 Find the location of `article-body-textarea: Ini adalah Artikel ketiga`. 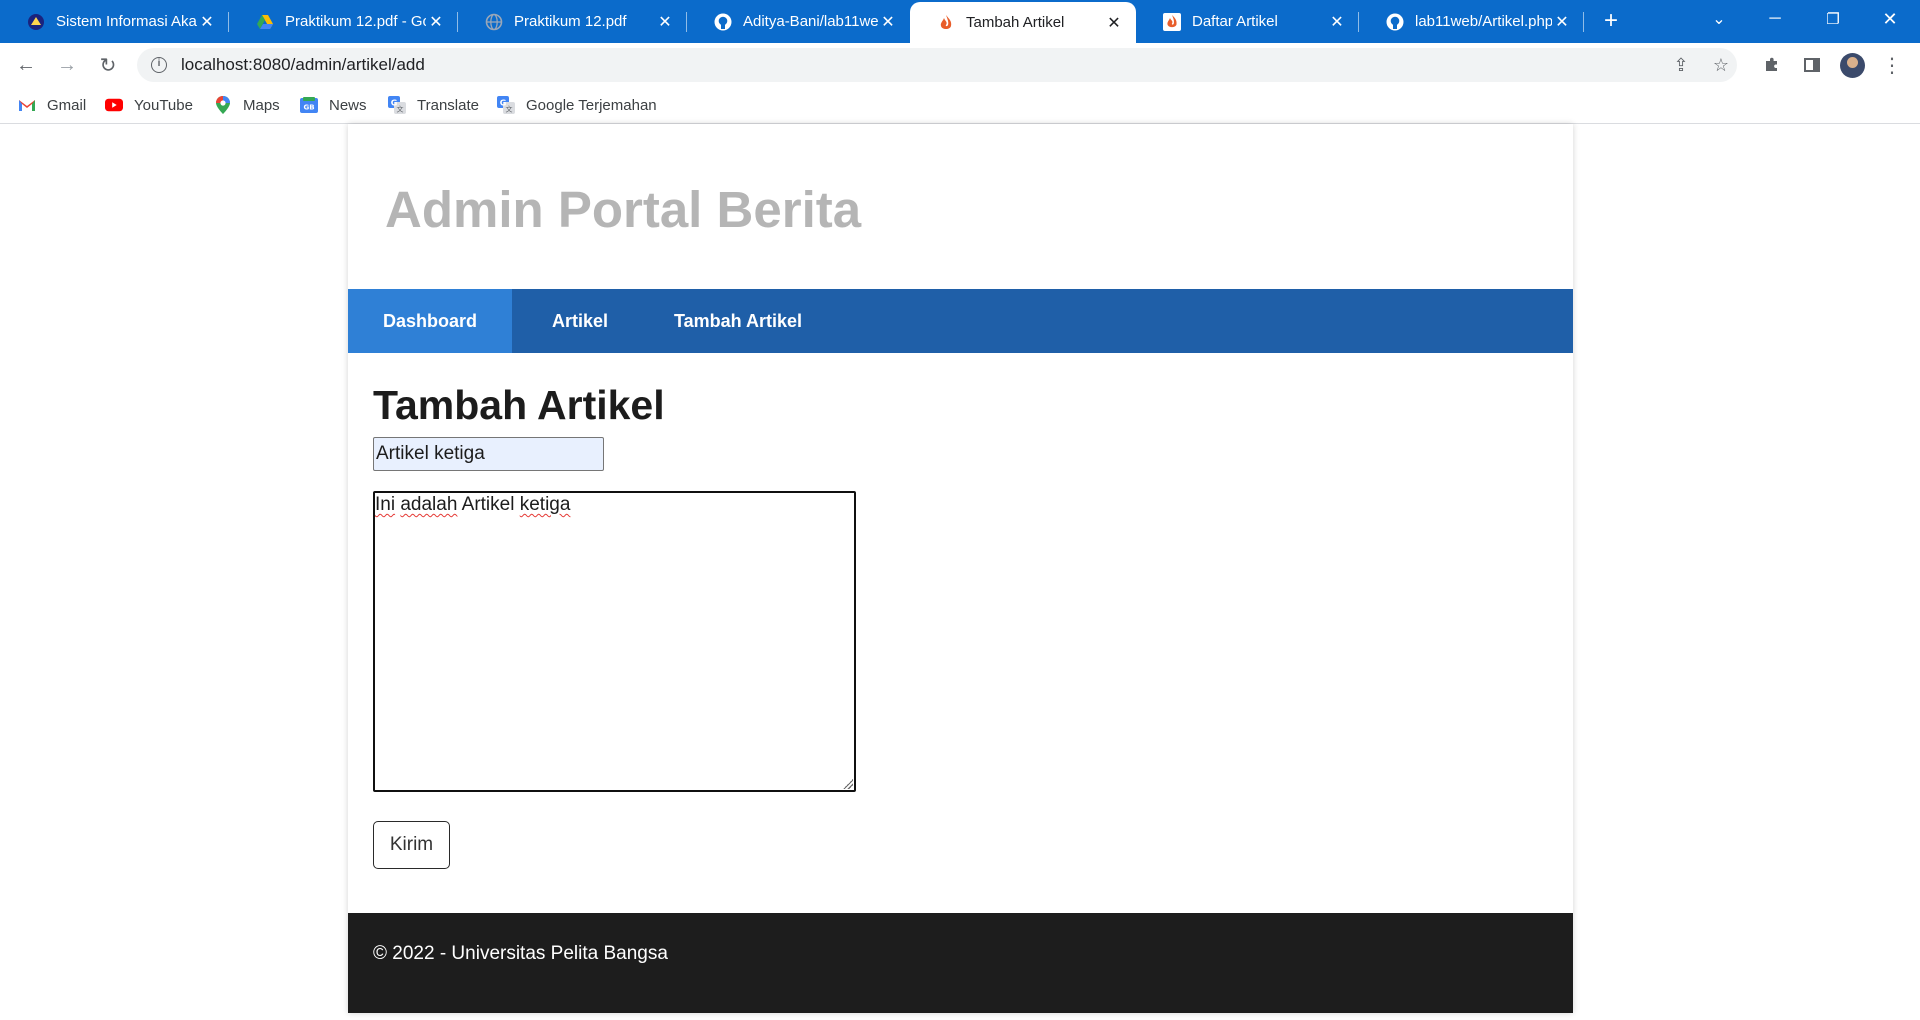

article-body-textarea: Ini adalah Artikel ketiga is located at coordinates (614, 641).